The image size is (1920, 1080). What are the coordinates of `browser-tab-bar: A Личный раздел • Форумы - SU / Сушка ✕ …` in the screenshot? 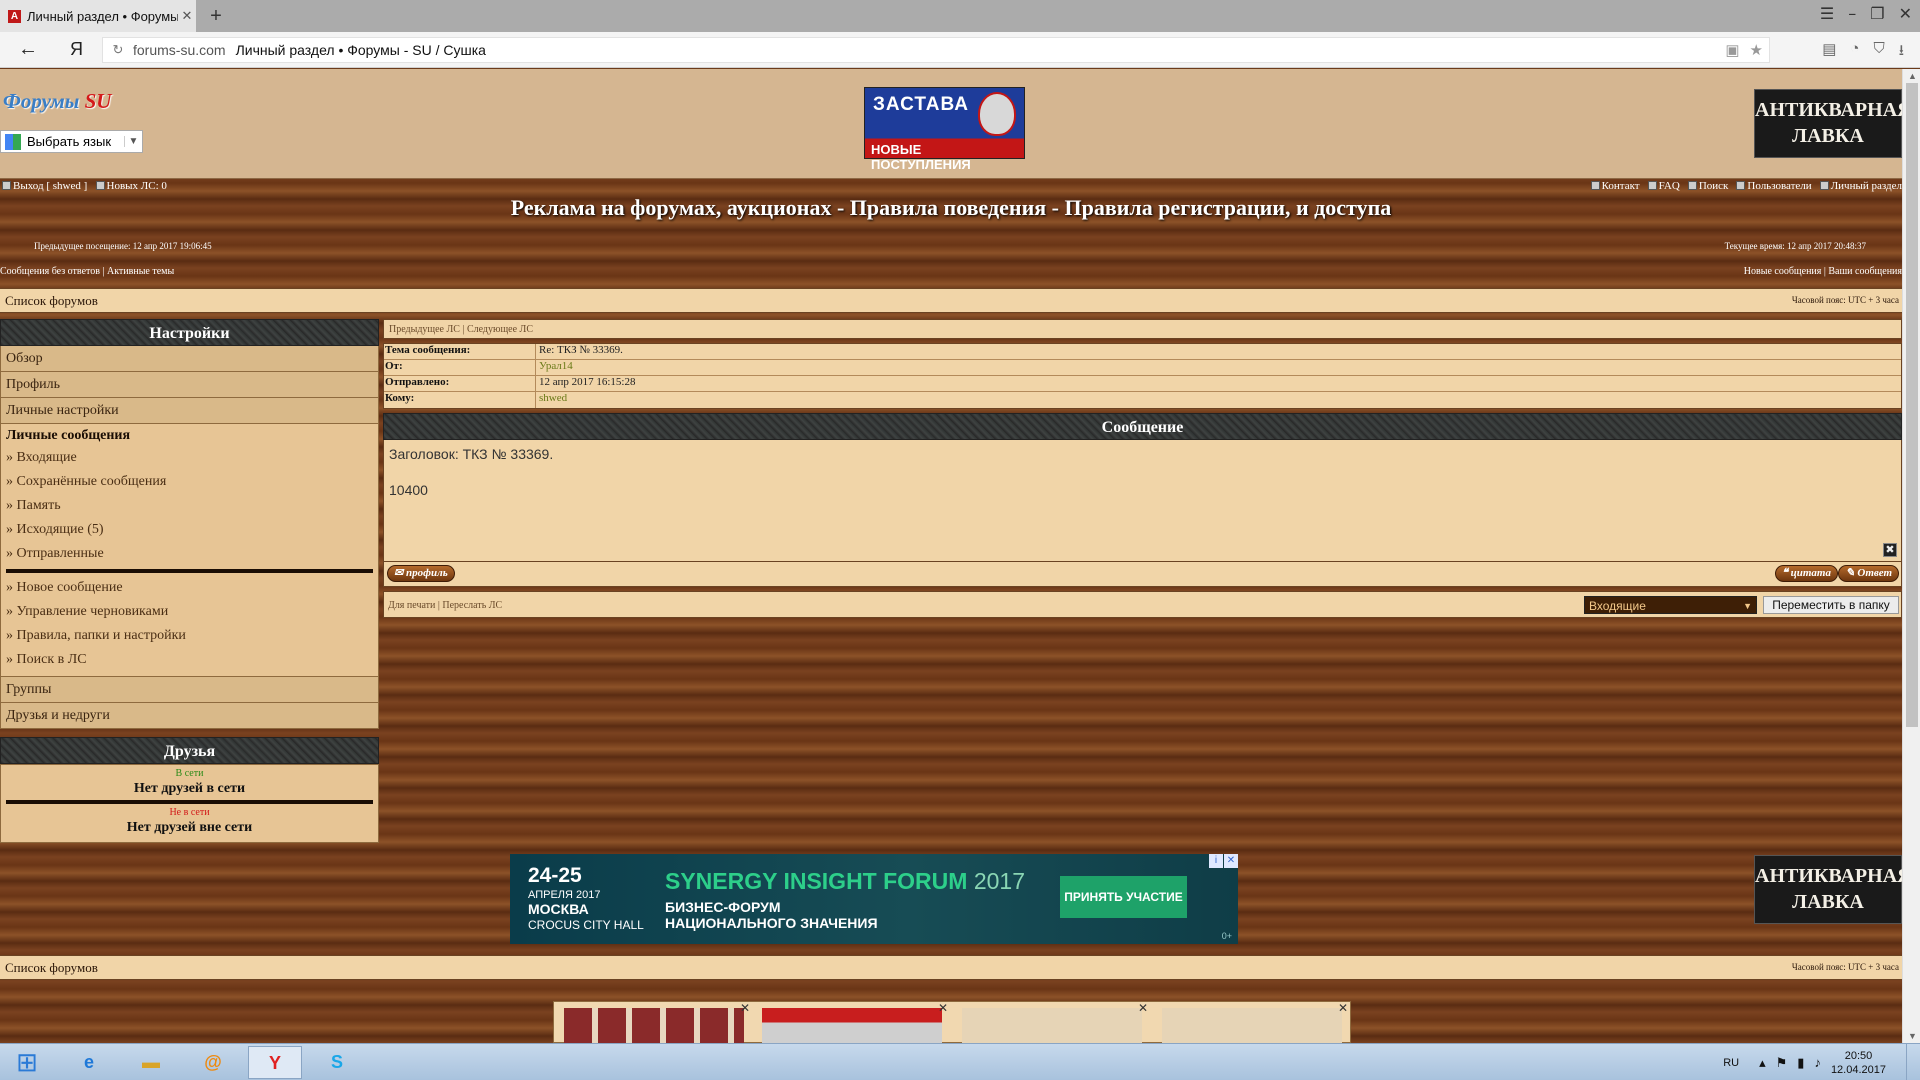 It's located at (960, 16).